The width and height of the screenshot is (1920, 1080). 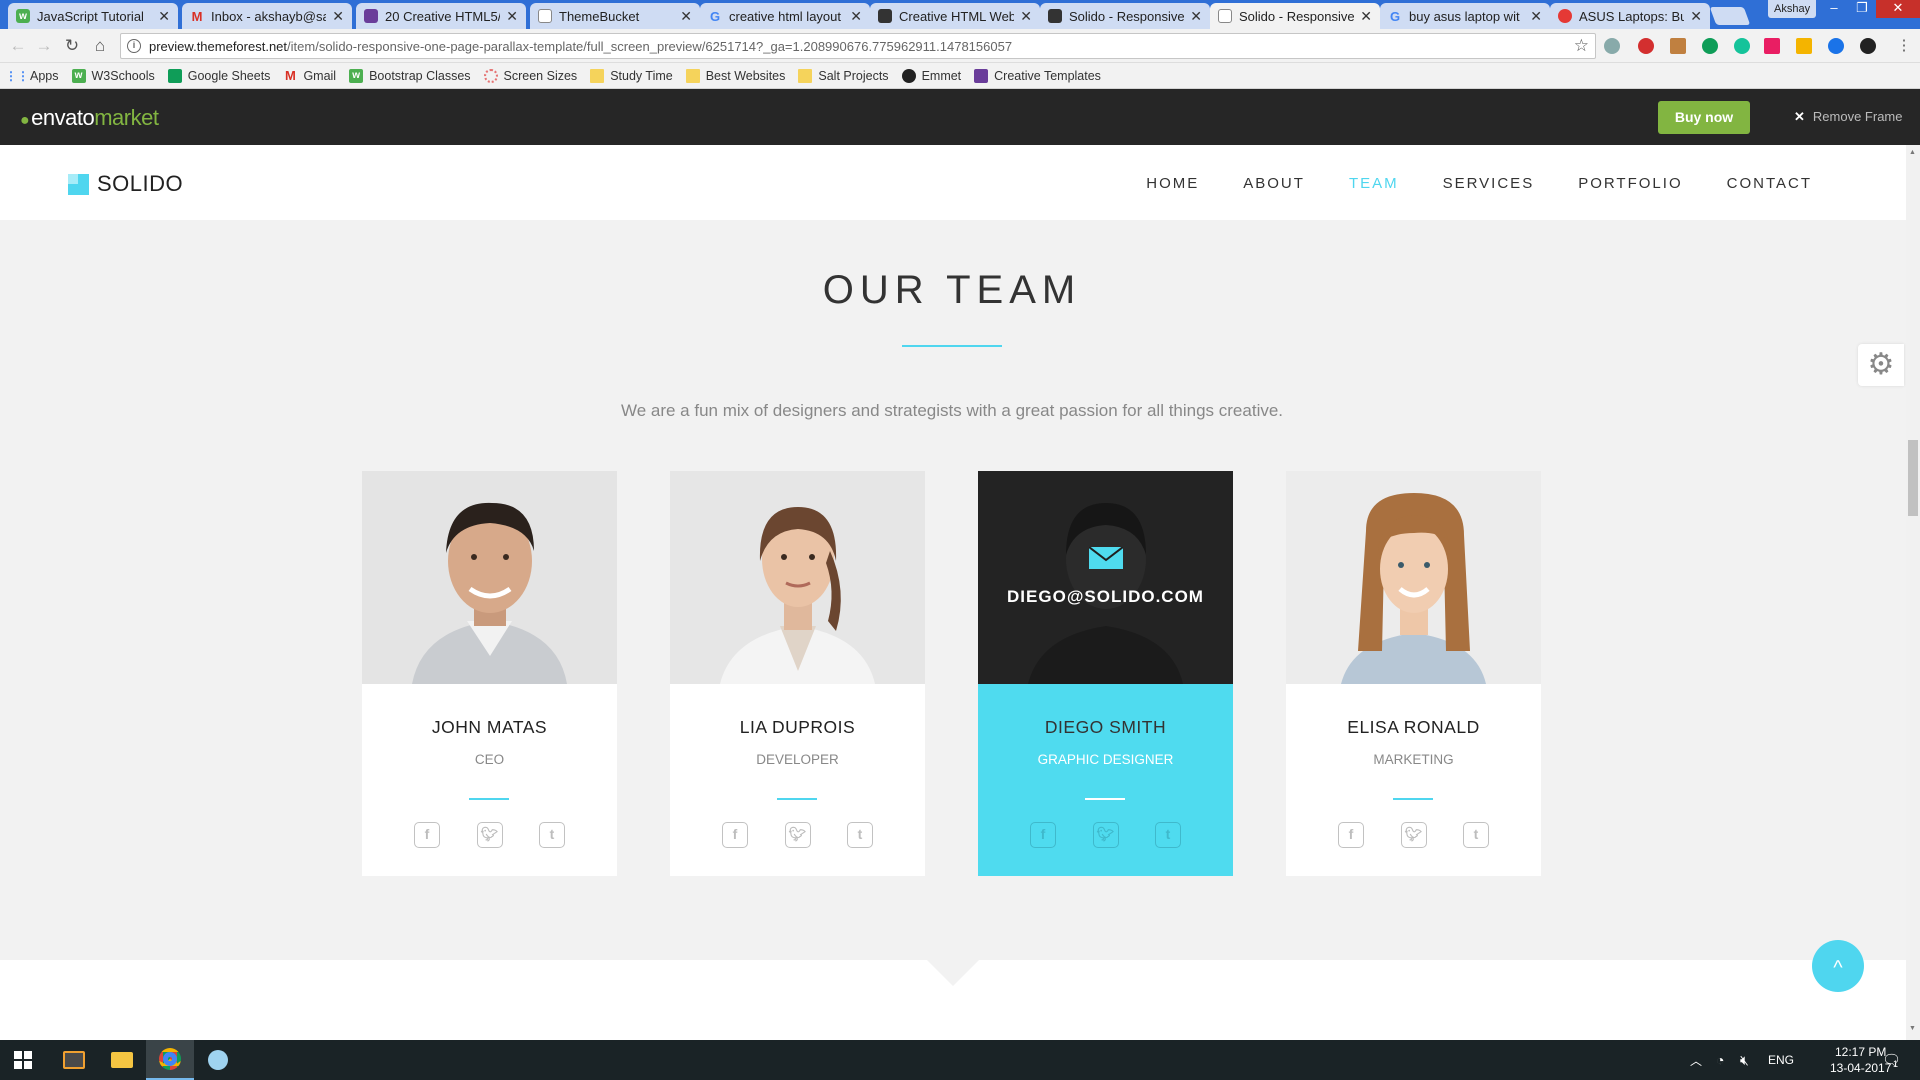 I want to click on minimize-icon: –, so click(x=1834, y=9).